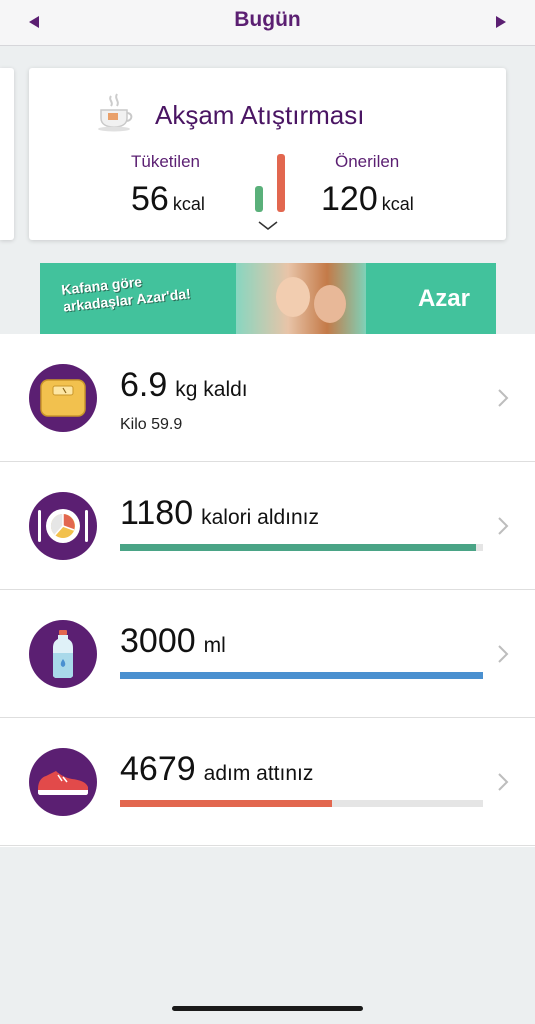 Image resolution: width=535 pixels, height=1024 pixels. Describe the element at coordinates (158, 769) in the screenshot. I see `steps-value: 4679` at that location.